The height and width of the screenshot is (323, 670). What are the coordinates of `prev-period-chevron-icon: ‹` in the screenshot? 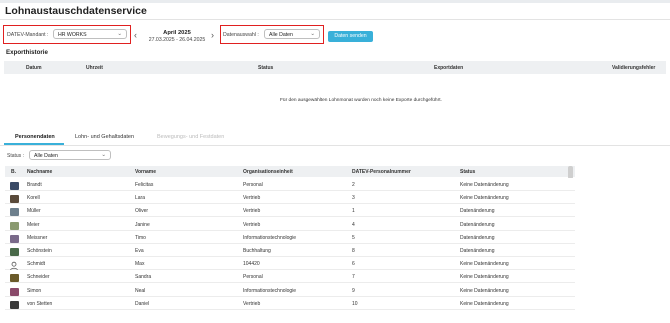 It's located at (135, 35).